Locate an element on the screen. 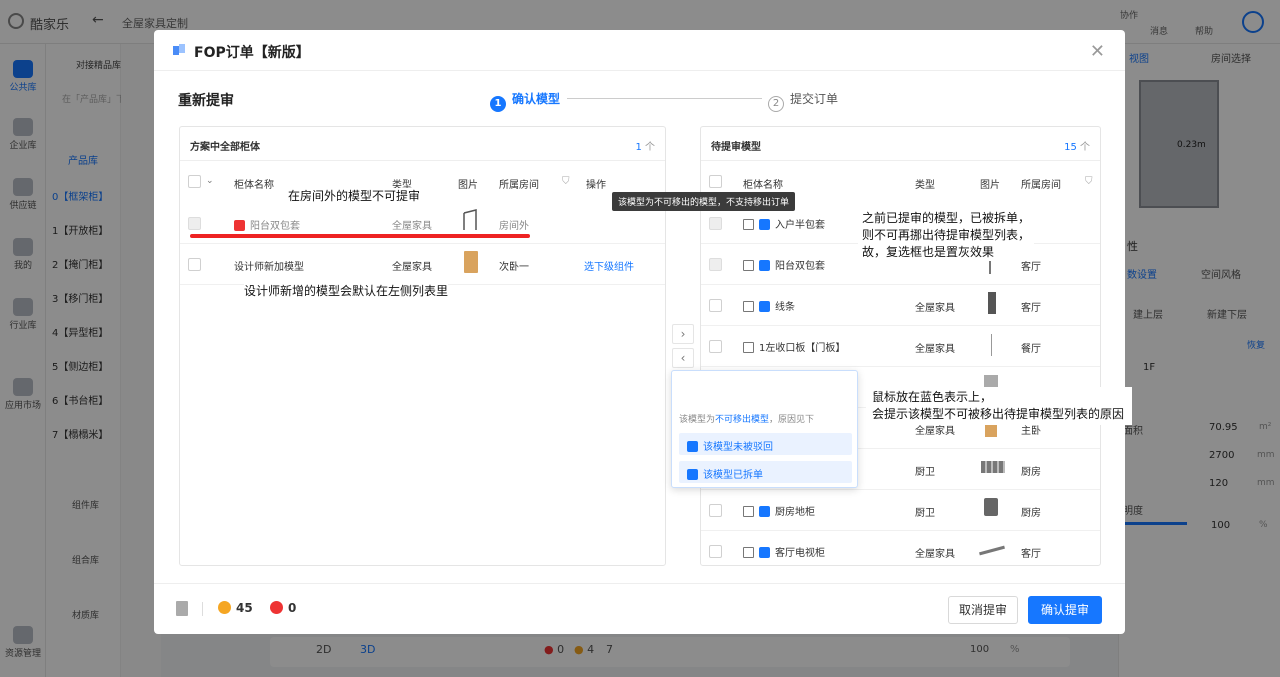 The width and height of the screenshot is (1280, 677). reason-item: 该模型未被驳回 is located at coordinates (765, 444).